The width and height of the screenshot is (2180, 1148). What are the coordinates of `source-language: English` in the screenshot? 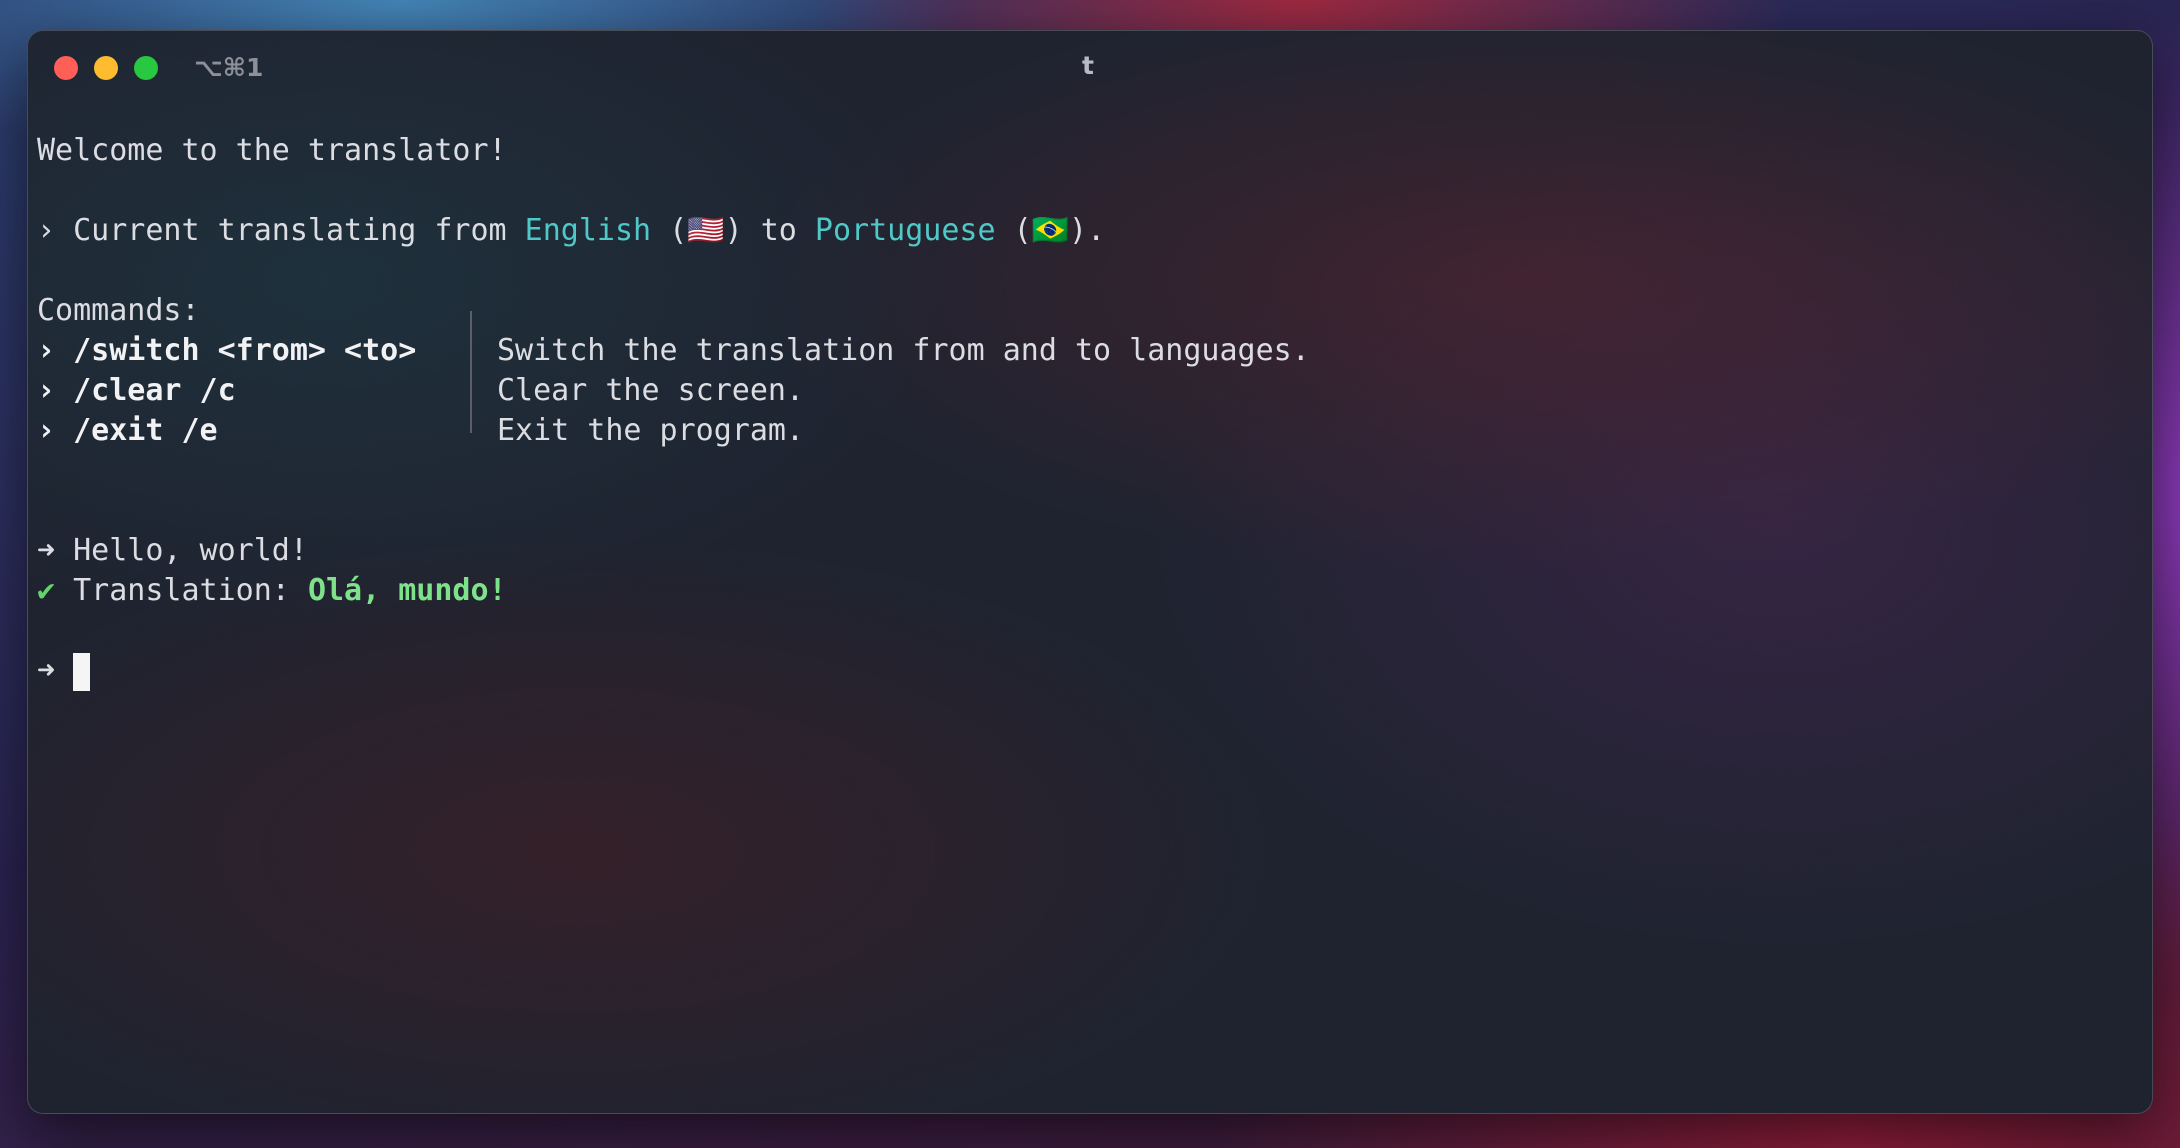 It's located at (588, 230).